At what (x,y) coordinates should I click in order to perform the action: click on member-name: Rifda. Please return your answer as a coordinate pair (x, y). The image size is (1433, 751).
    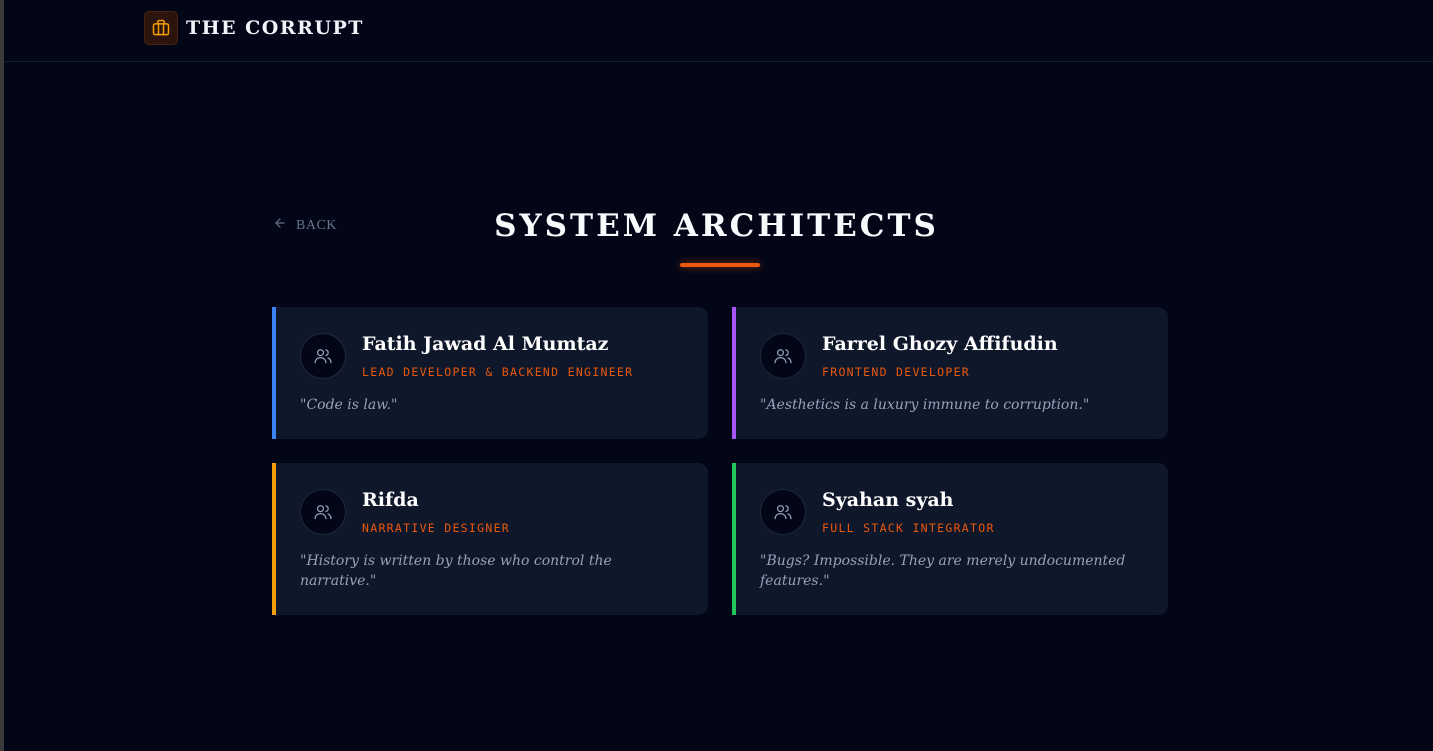
    Looking at the image, I should click on (390, 500).